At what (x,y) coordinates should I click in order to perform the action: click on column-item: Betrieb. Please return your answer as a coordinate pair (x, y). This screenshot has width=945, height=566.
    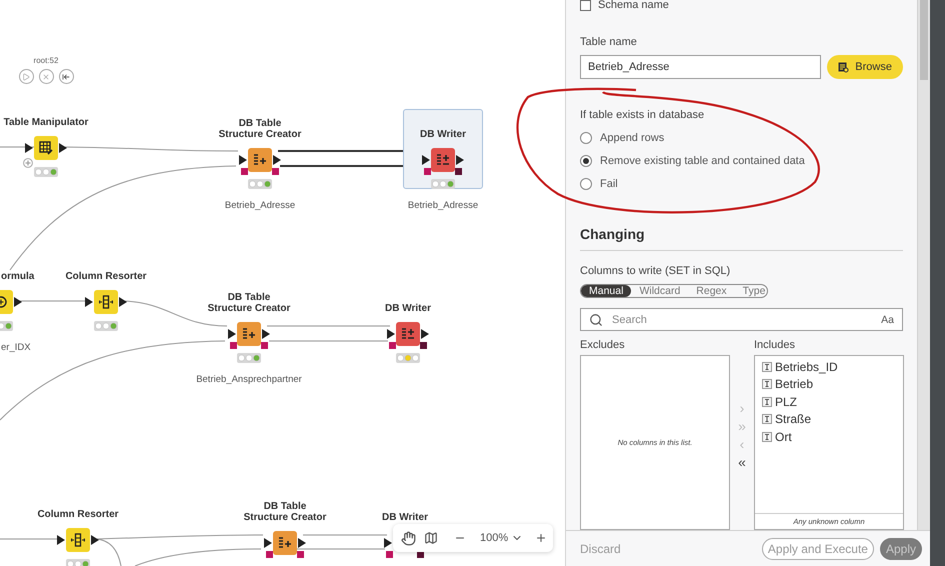
    Looking at the image, I should click on (794, 384).